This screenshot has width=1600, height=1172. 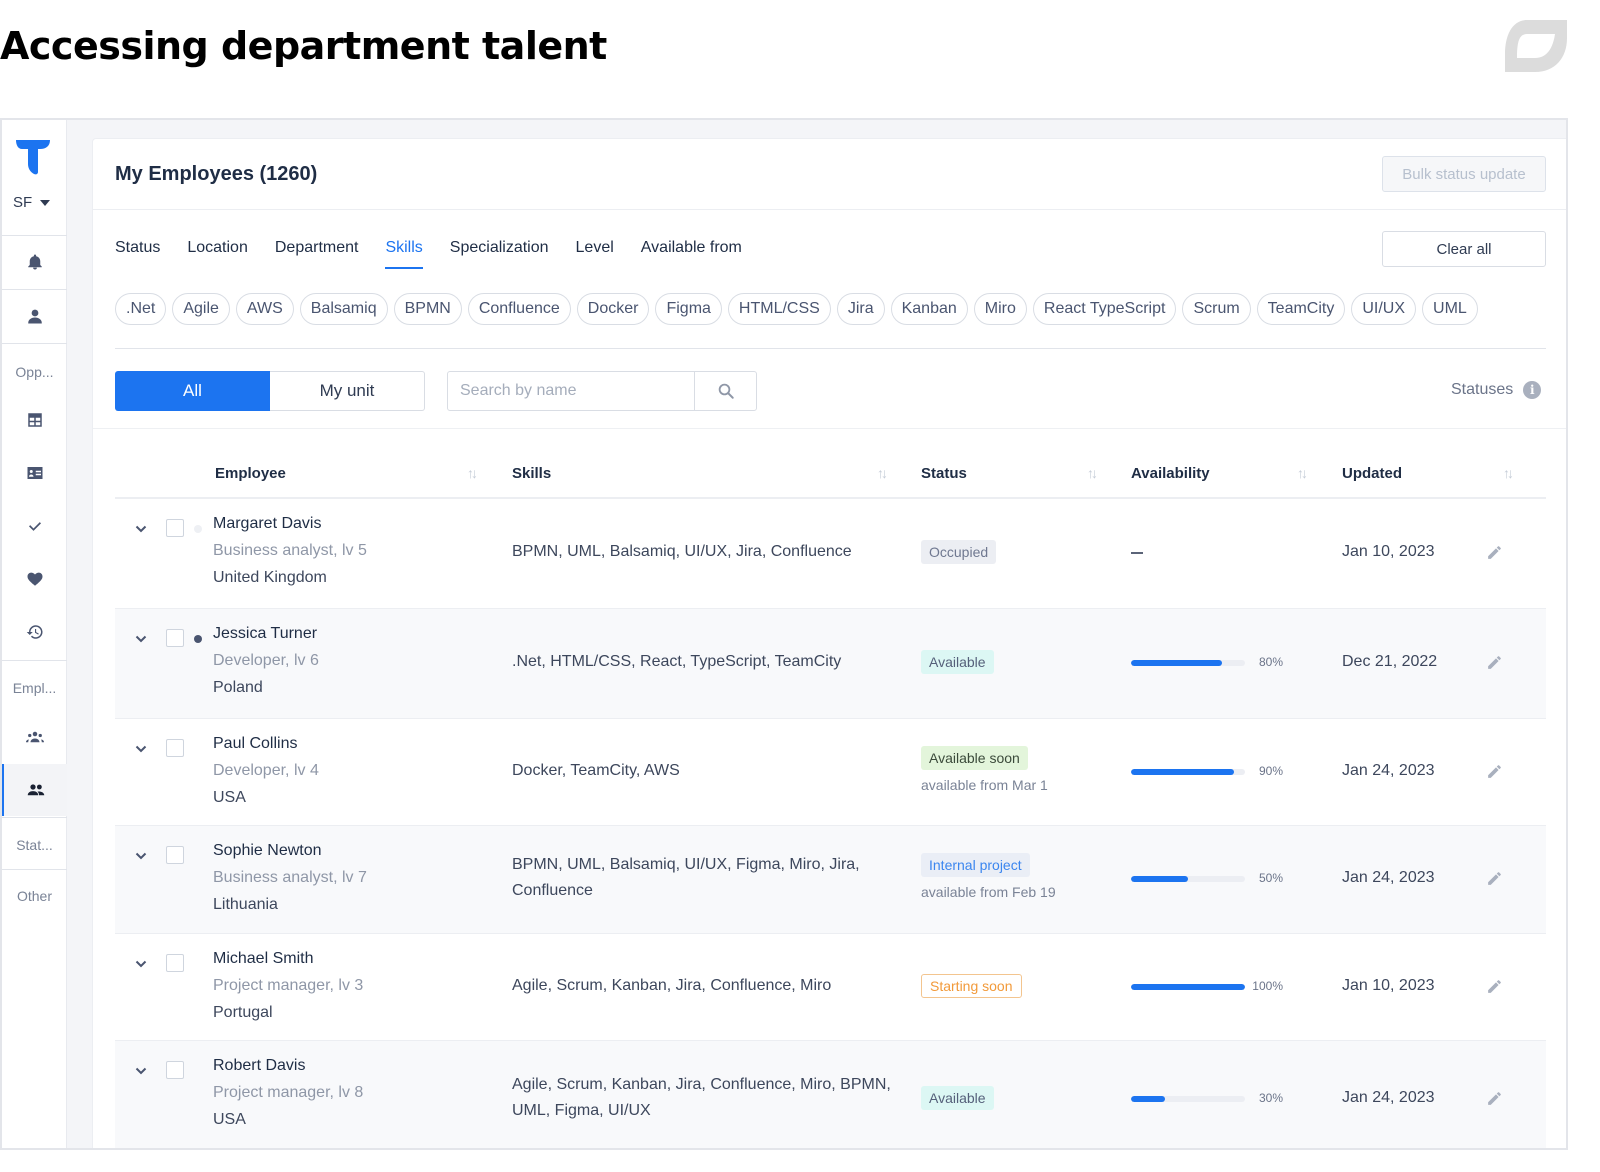 What do you see at coordinates (613, 309) in the screenshot?
I see `skill-chip: Docker` at bounding box center [613, 309].